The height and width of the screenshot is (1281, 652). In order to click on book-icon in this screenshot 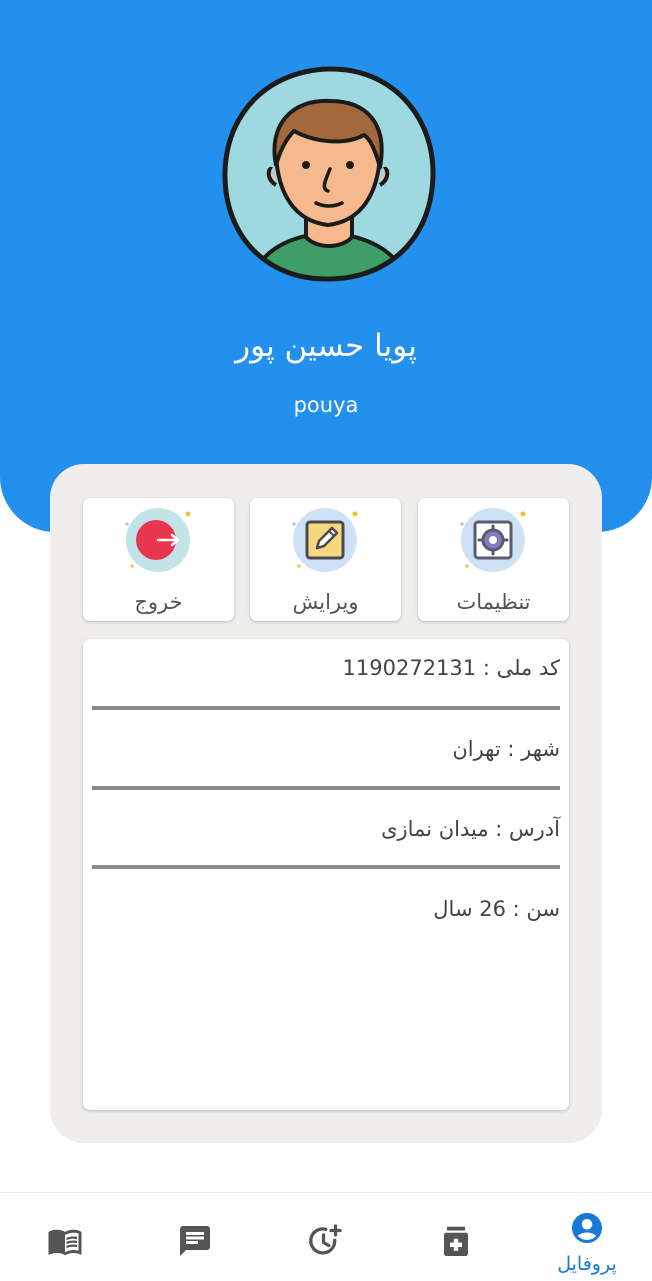, I will do `click(65, 1242)`.